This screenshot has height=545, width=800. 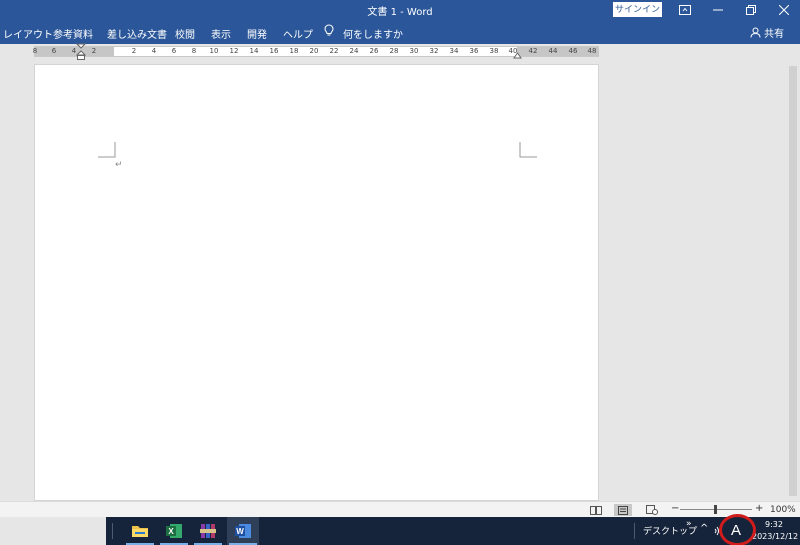 I want to click on ribbon-display-options-icon, so click(x=685, y=10).